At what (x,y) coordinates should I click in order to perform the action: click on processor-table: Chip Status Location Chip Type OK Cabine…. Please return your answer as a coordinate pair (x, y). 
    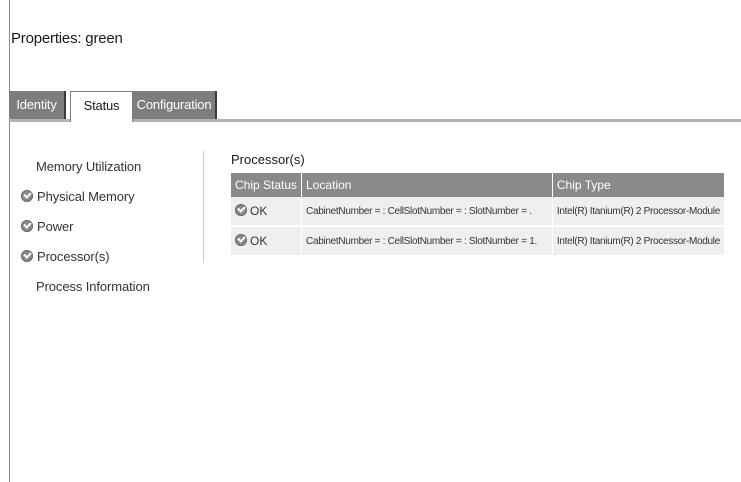
    Looking at the image, I should click on (477, 215).